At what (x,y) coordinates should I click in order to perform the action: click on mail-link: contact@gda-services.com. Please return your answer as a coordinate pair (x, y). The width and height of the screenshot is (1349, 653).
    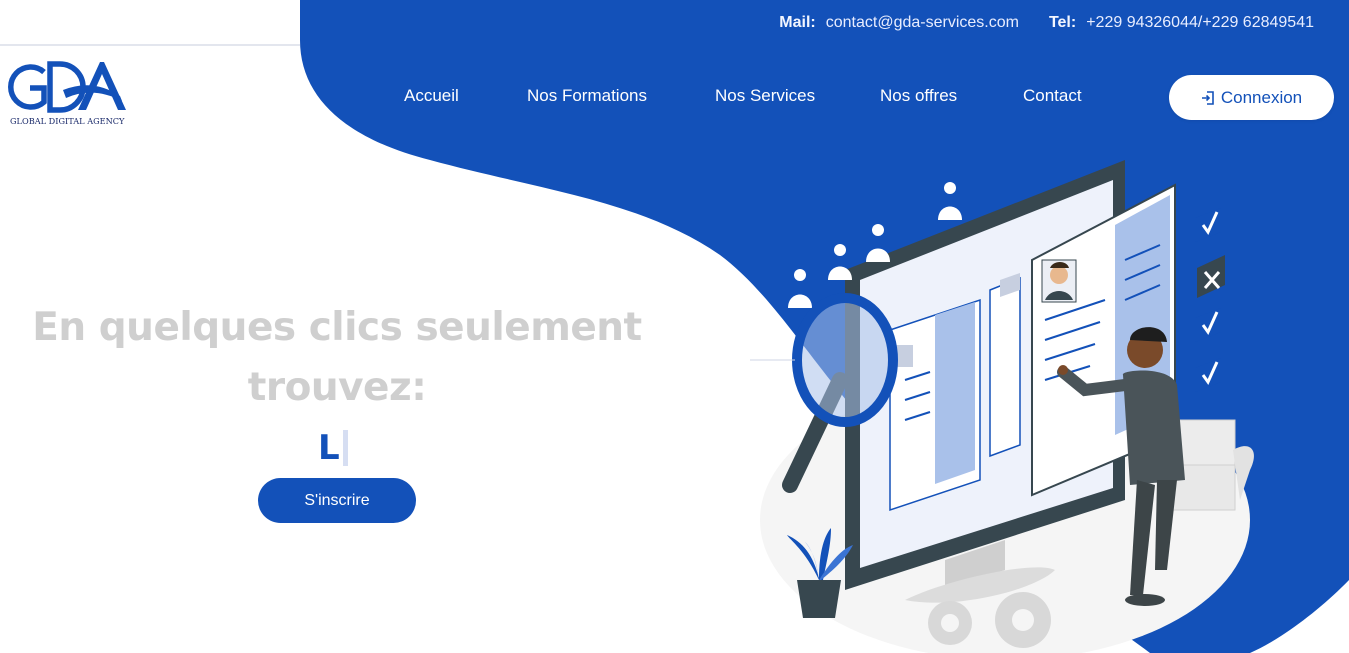
    Looking at the image, I should click on (922, 23).